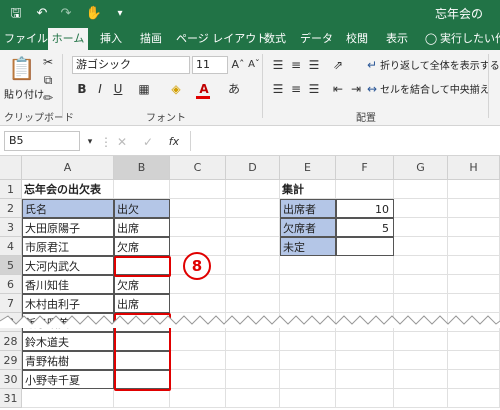  What do you see at coordinates (338, 65) in the screenshot?
I see `orientation-icon: ⇗` at bounding box center [338, 65].